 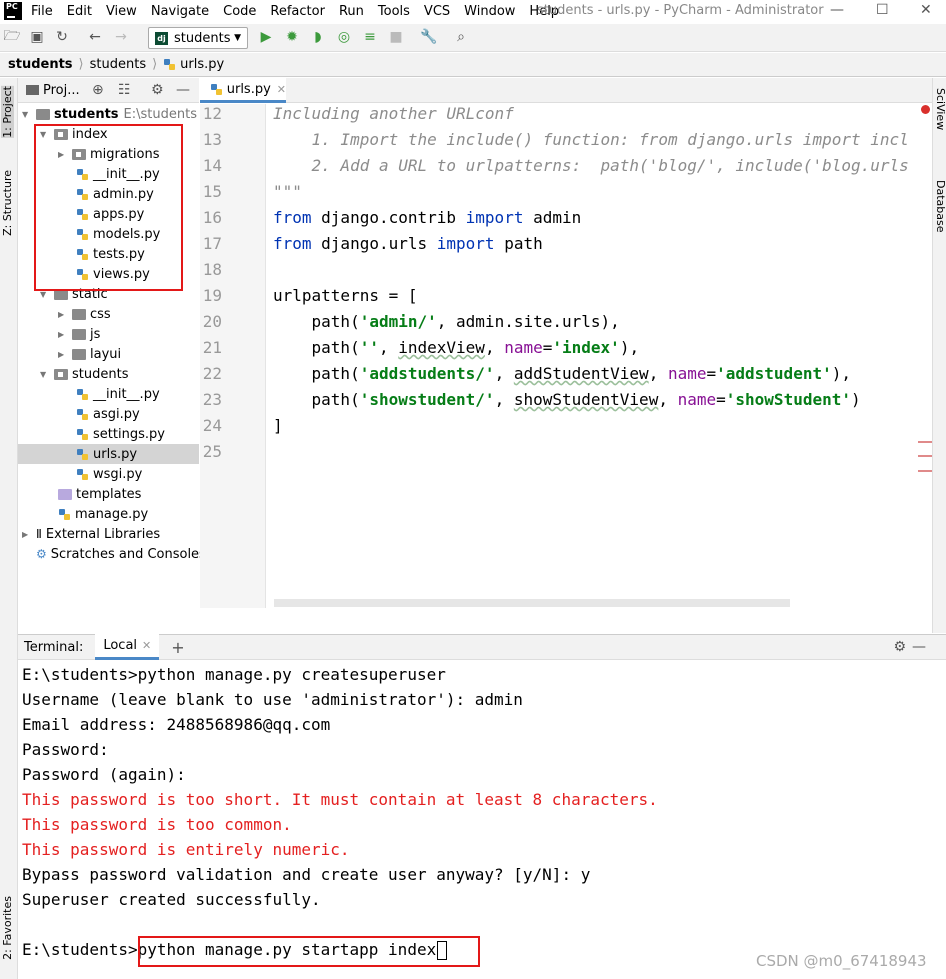 What do you see at coordinates (837, 10) in the screenshot?
I see `minimize-icon: —` at bounding box center [837, 10].